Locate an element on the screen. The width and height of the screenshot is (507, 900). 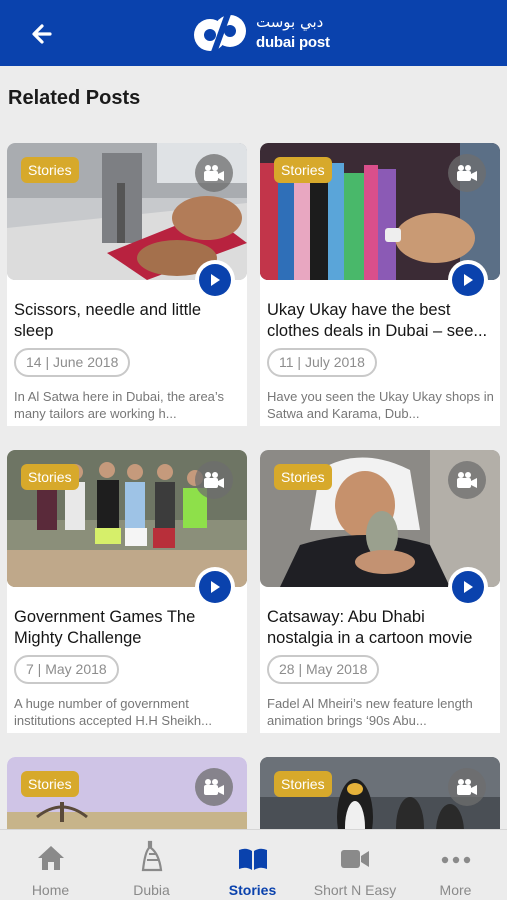
dubai-post-logo: دبي بوست dubai post is located at coordinates (260, 33).